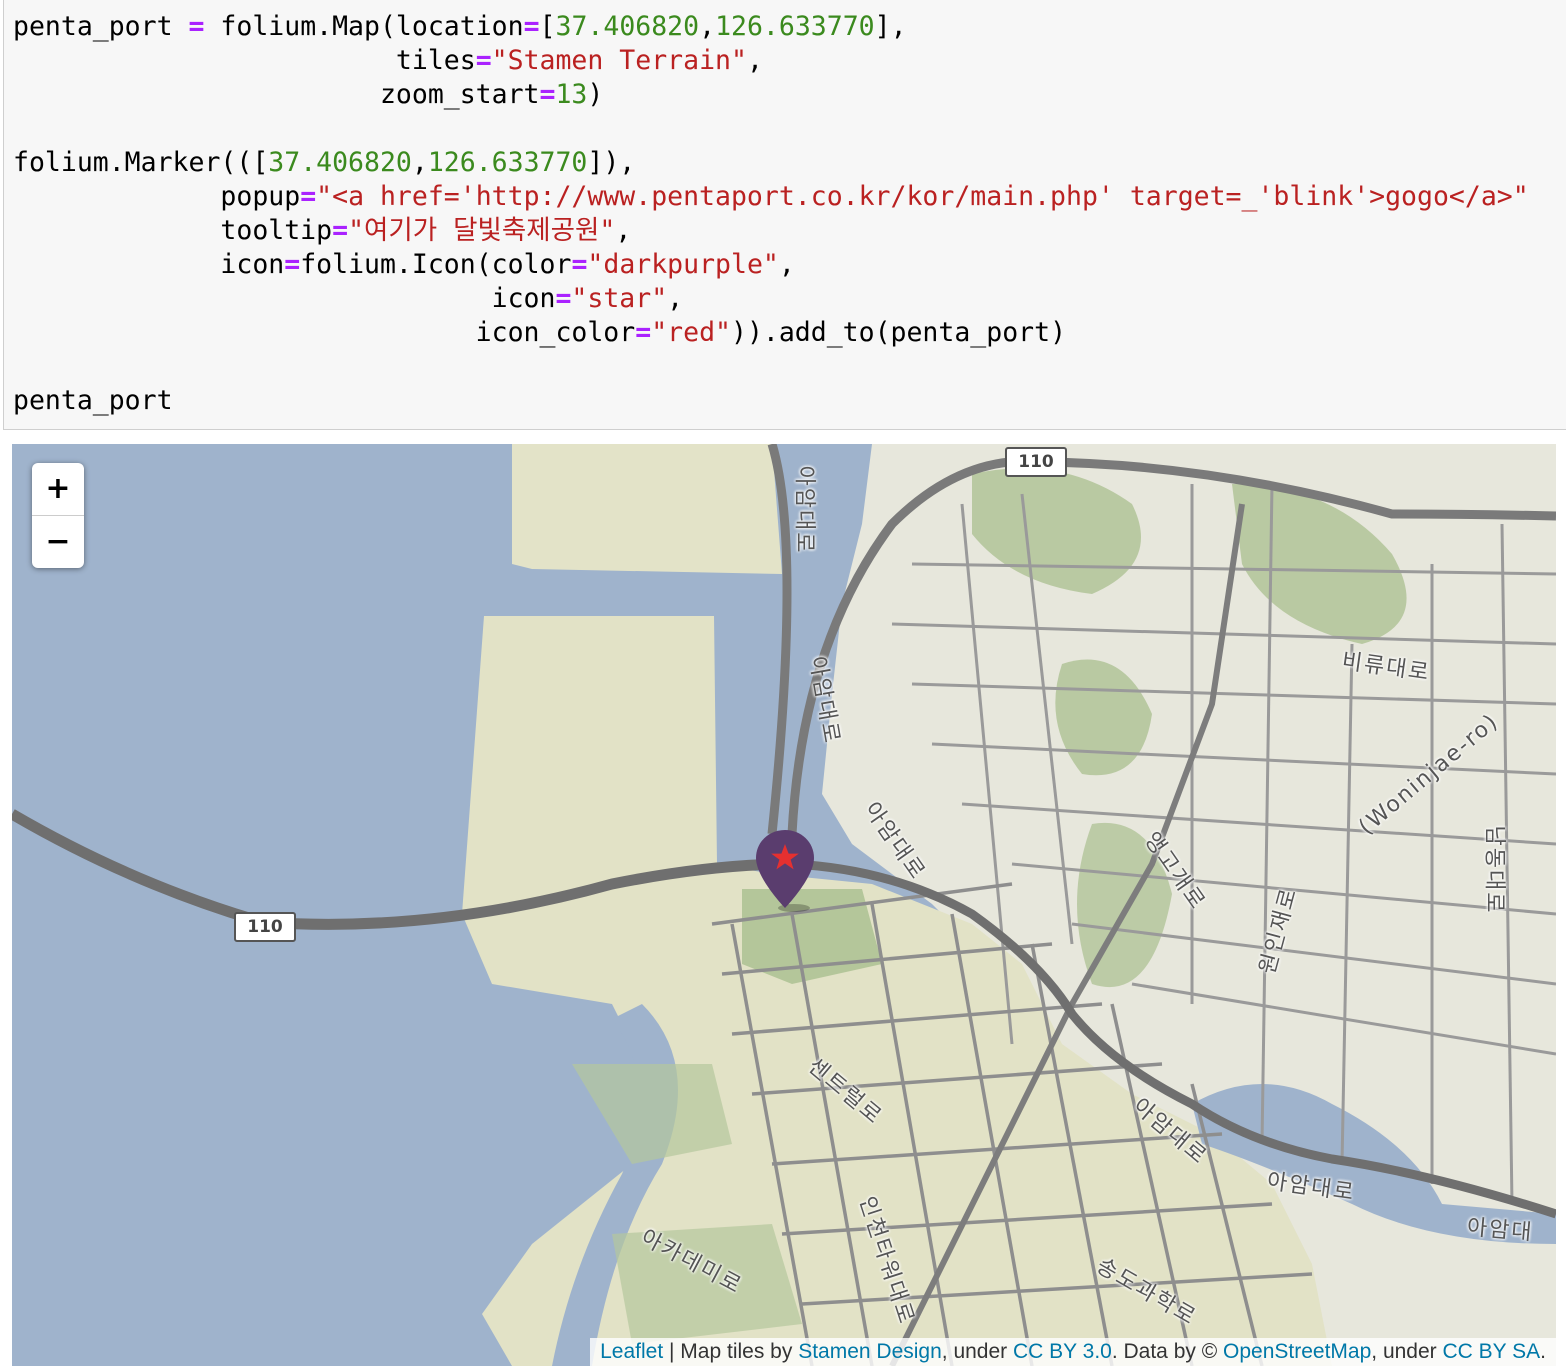 This screenshot has width=1566, height=1366. Describe the element at coordinates (619, 298) in the screenshot. I see `code-token: "star"` at that location.